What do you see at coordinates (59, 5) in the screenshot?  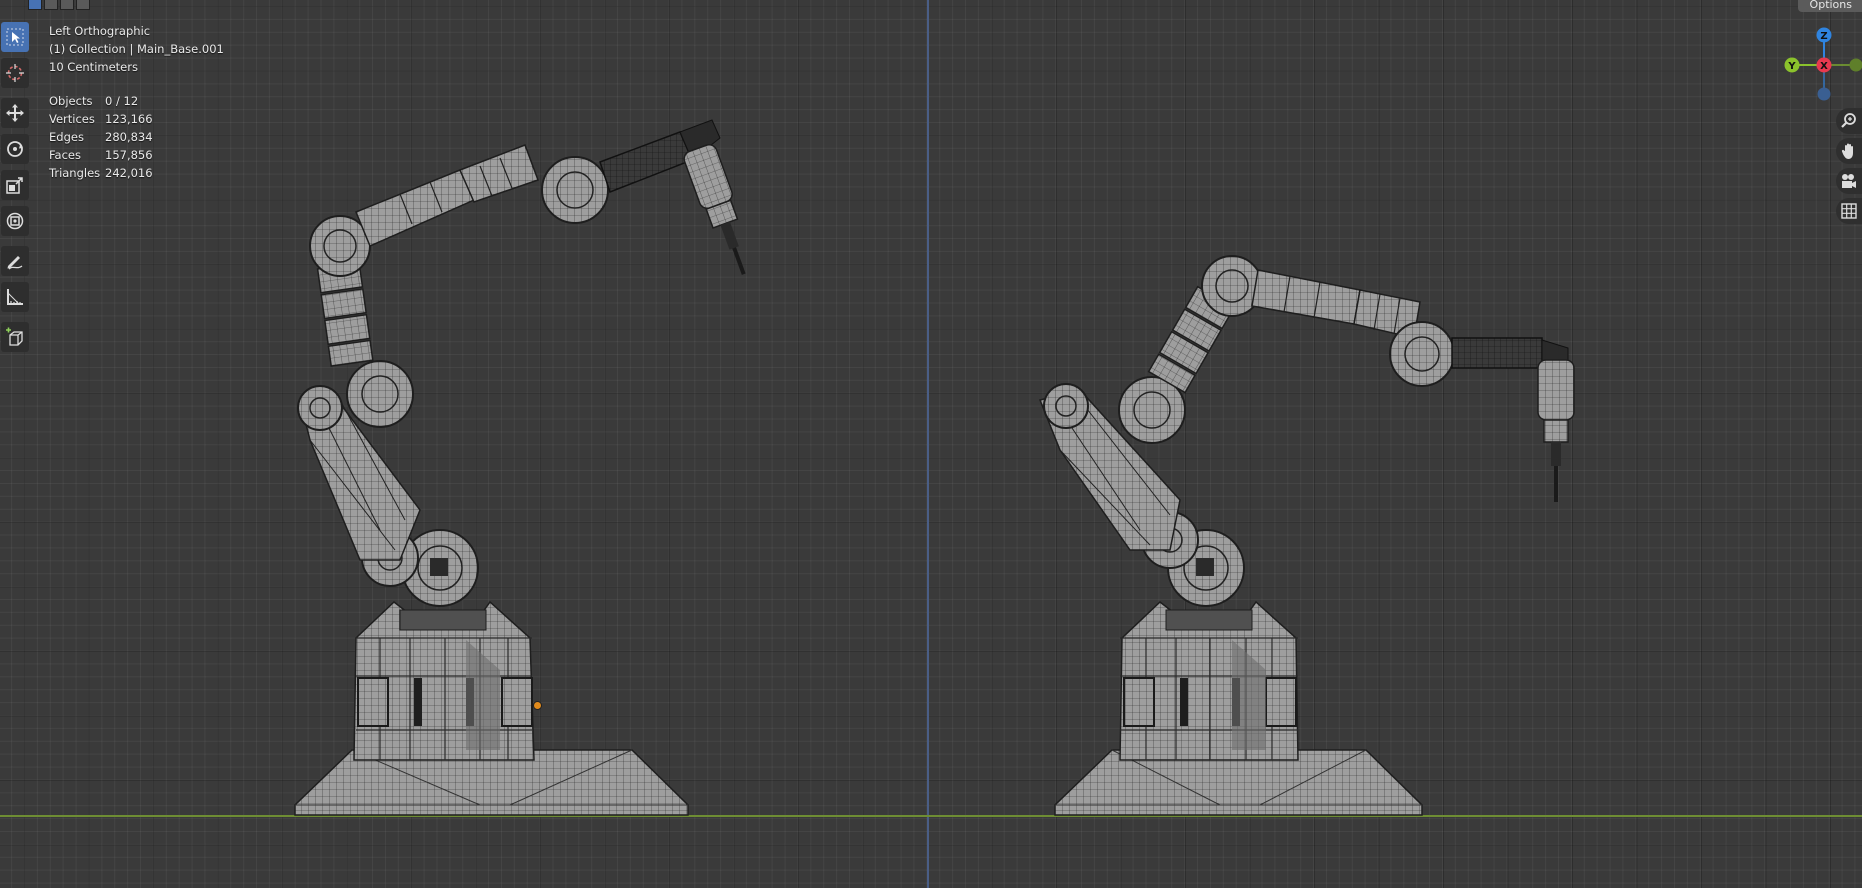 I see `select-mode-buttons` at bounding box center [59, 5].